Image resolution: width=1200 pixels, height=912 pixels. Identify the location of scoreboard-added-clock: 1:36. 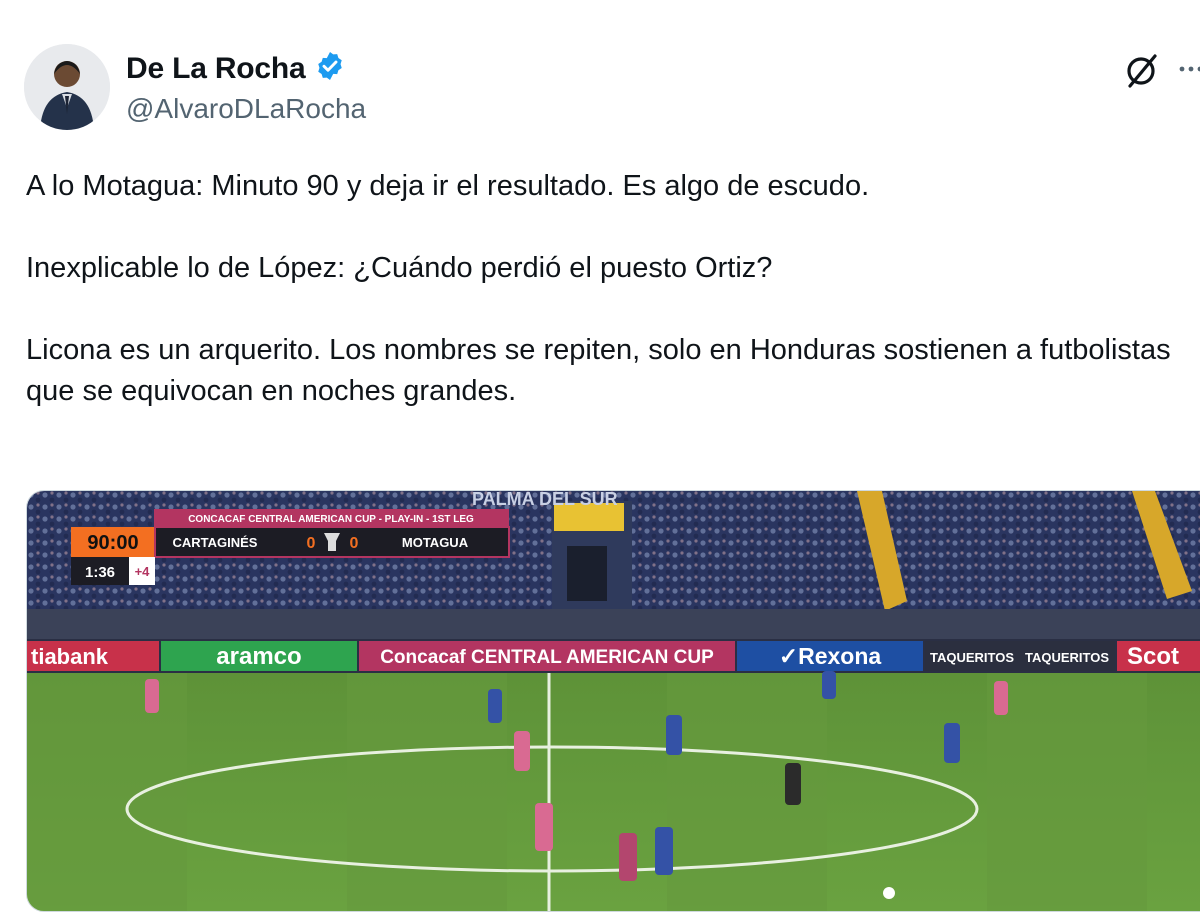
(100, 572).